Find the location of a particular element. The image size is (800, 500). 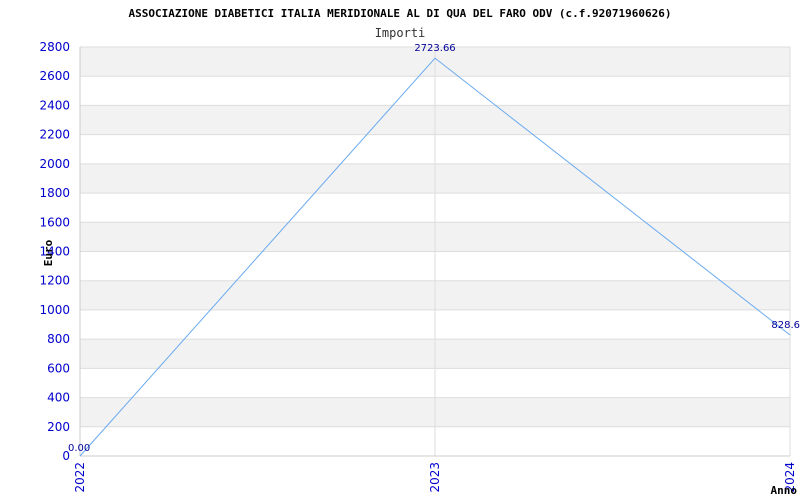

y-tick-label: 800 is located at coordinates (58, 339).